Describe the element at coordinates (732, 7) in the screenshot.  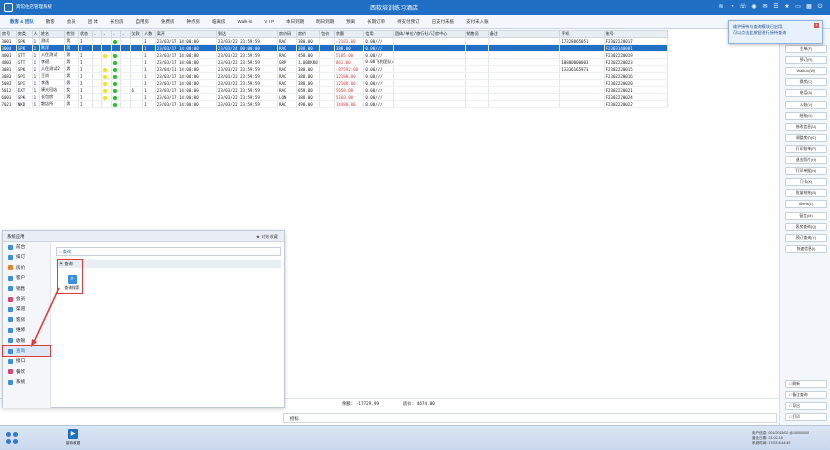
I see `bell-icon: ◔` at that location.